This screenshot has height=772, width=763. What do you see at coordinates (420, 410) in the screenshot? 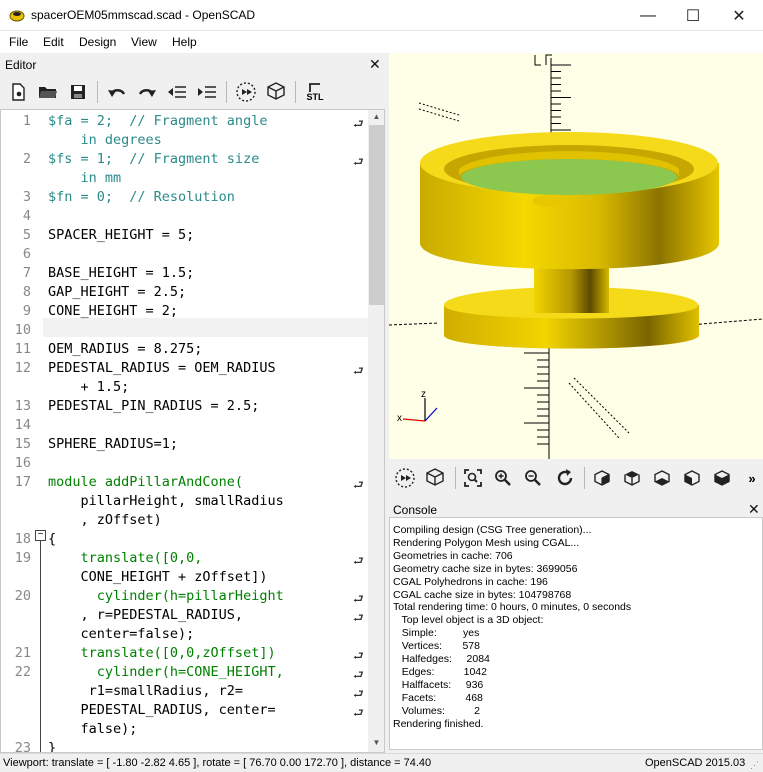
I see `axis-gizmo` at bounding box center [420, 410].